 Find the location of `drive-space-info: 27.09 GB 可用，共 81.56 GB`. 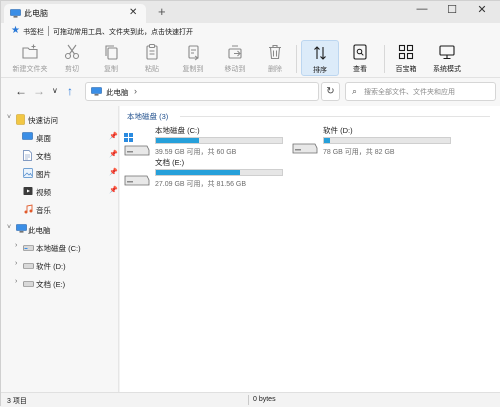

drive-space-info: 27.09 GB 可用，共 81.56 GB is located at coordinates (201, 184).